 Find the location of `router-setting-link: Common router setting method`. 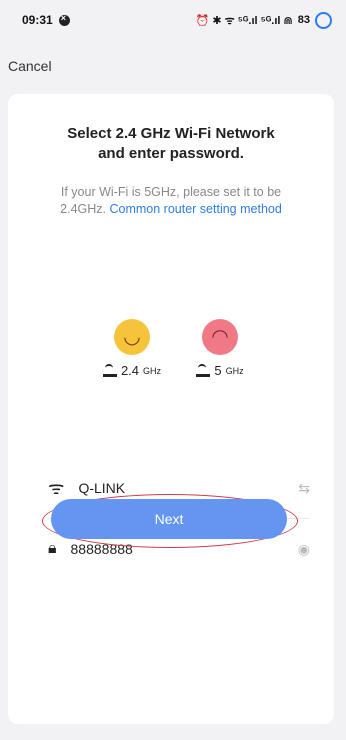

router-setting-link: Common router setting method is located at coordinates (196, 209).